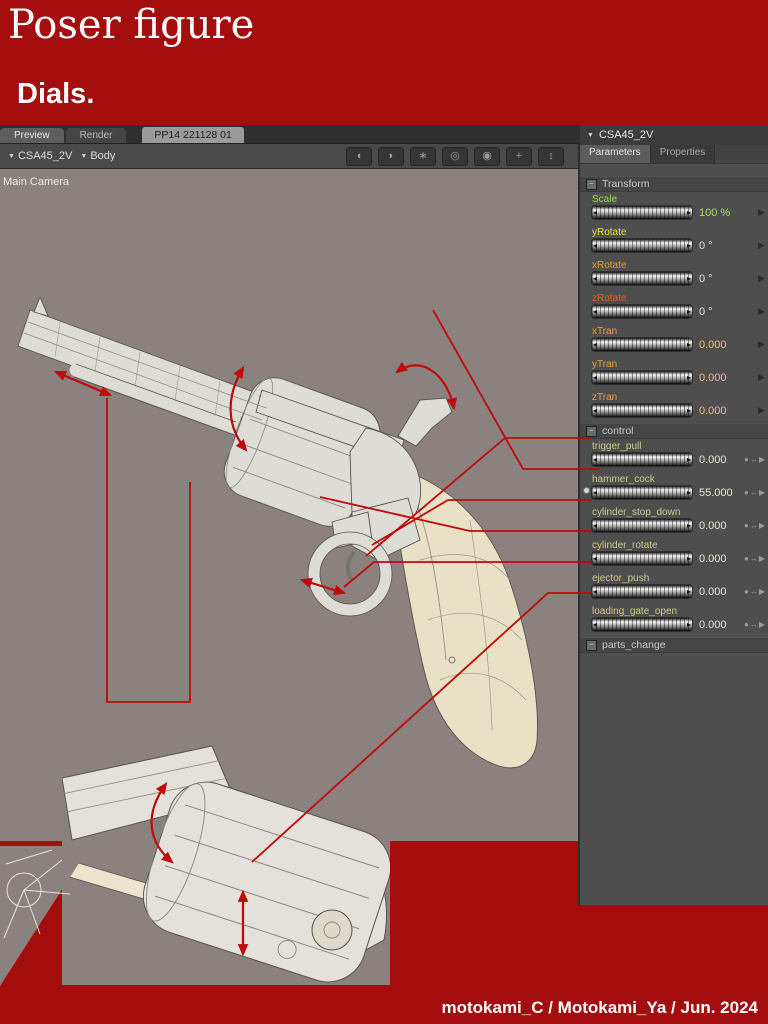 Image resolution: width=768 pixels, height=1024 pixels. What do you see at coordinates (32, 135) in the screenshot?
I see `tab-preview: Preview` at bounding box center [32, 135].